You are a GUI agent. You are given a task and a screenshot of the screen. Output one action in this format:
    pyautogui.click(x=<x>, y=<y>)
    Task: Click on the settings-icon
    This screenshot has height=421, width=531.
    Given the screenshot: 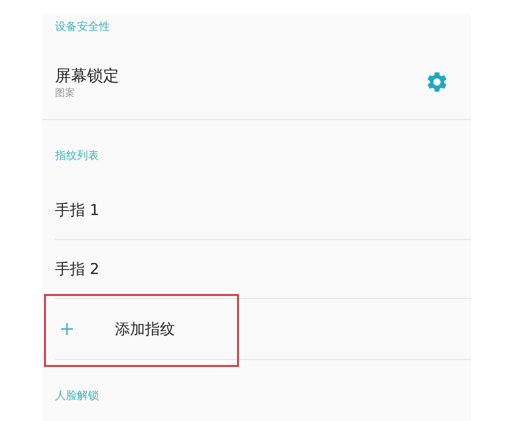 What is the action you would take?
    pyautogui.click(x=437, y=82)
    